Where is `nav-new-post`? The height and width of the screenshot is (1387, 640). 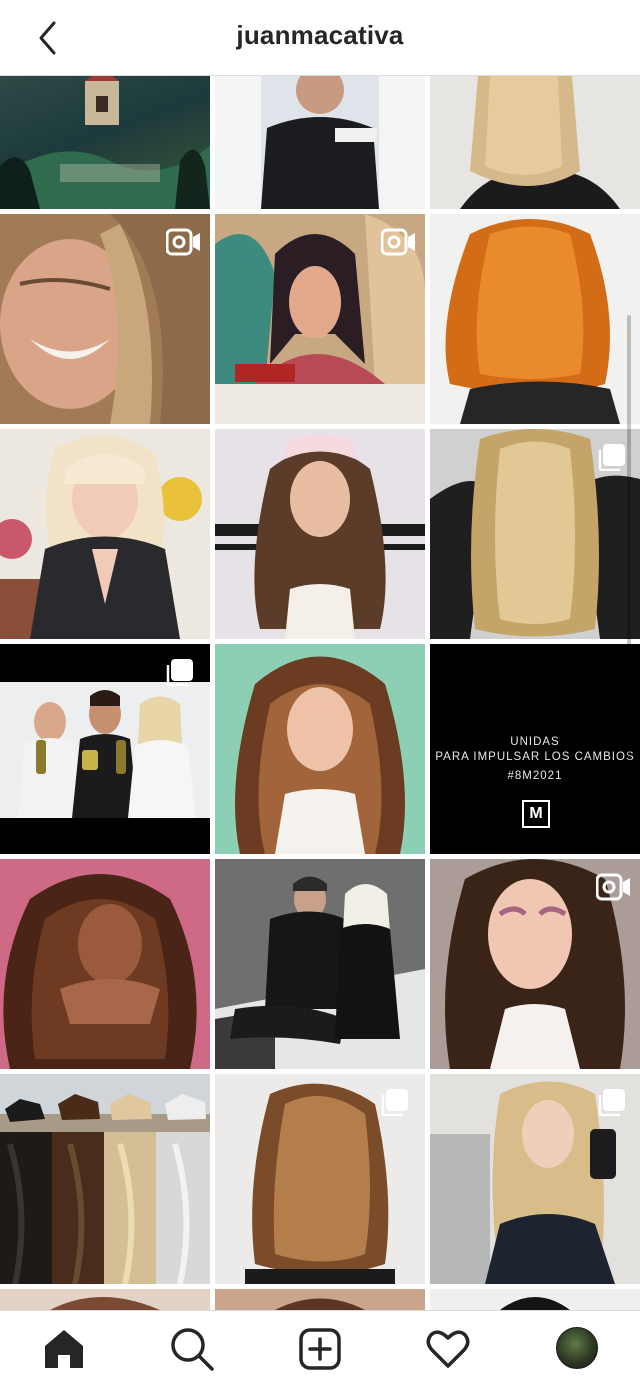 nav-new-post is located at coordinates (320, 1349).